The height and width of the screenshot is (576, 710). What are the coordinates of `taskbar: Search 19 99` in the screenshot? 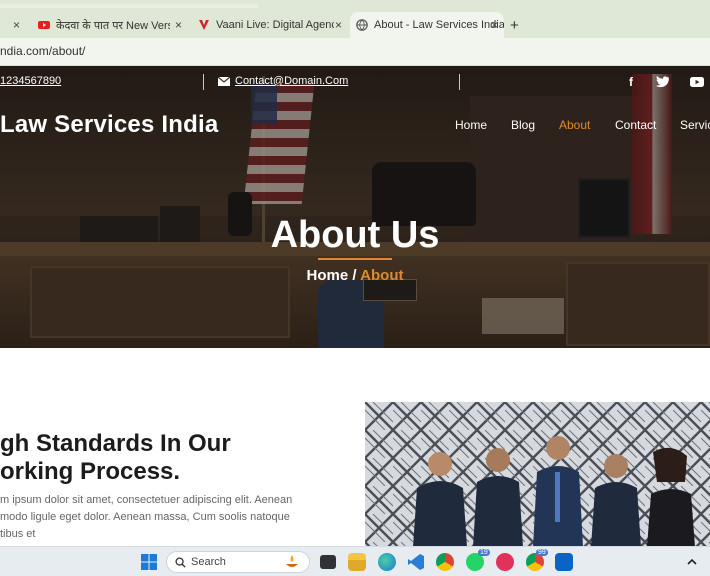 It's located at (355, 561).